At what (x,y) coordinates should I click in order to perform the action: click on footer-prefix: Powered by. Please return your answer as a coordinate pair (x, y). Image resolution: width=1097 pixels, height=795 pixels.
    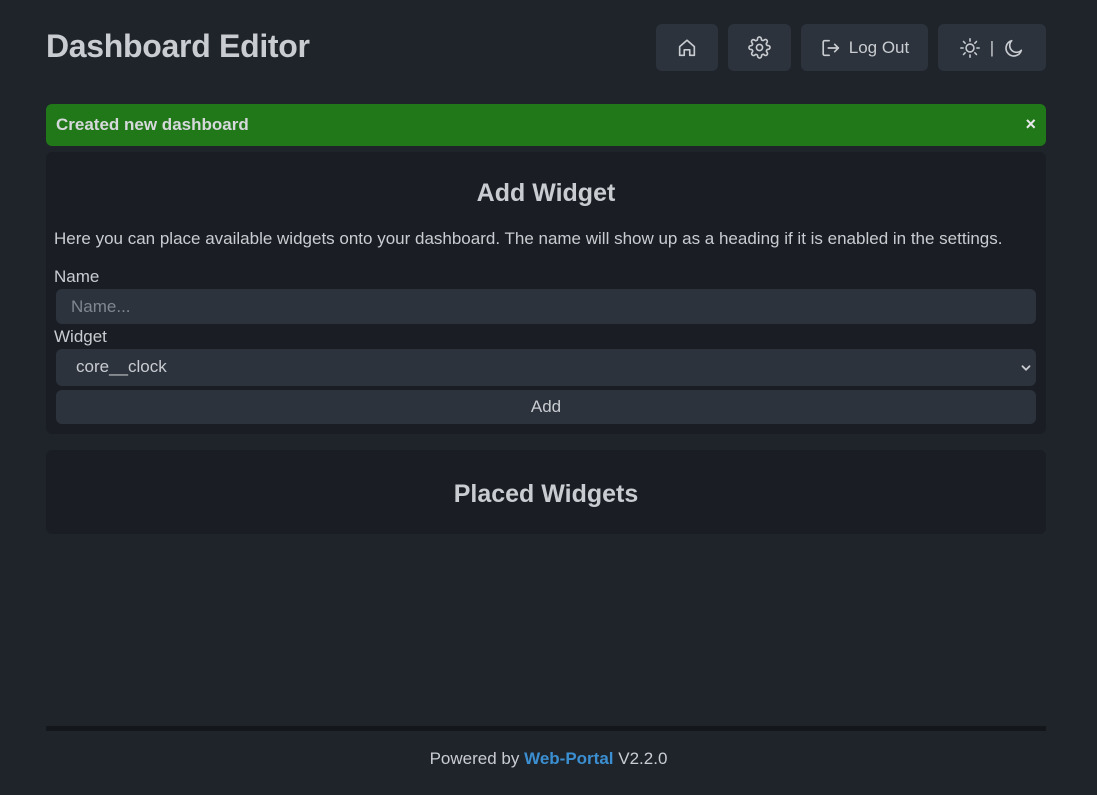
    Looking at the image, I should click on (474, 758).